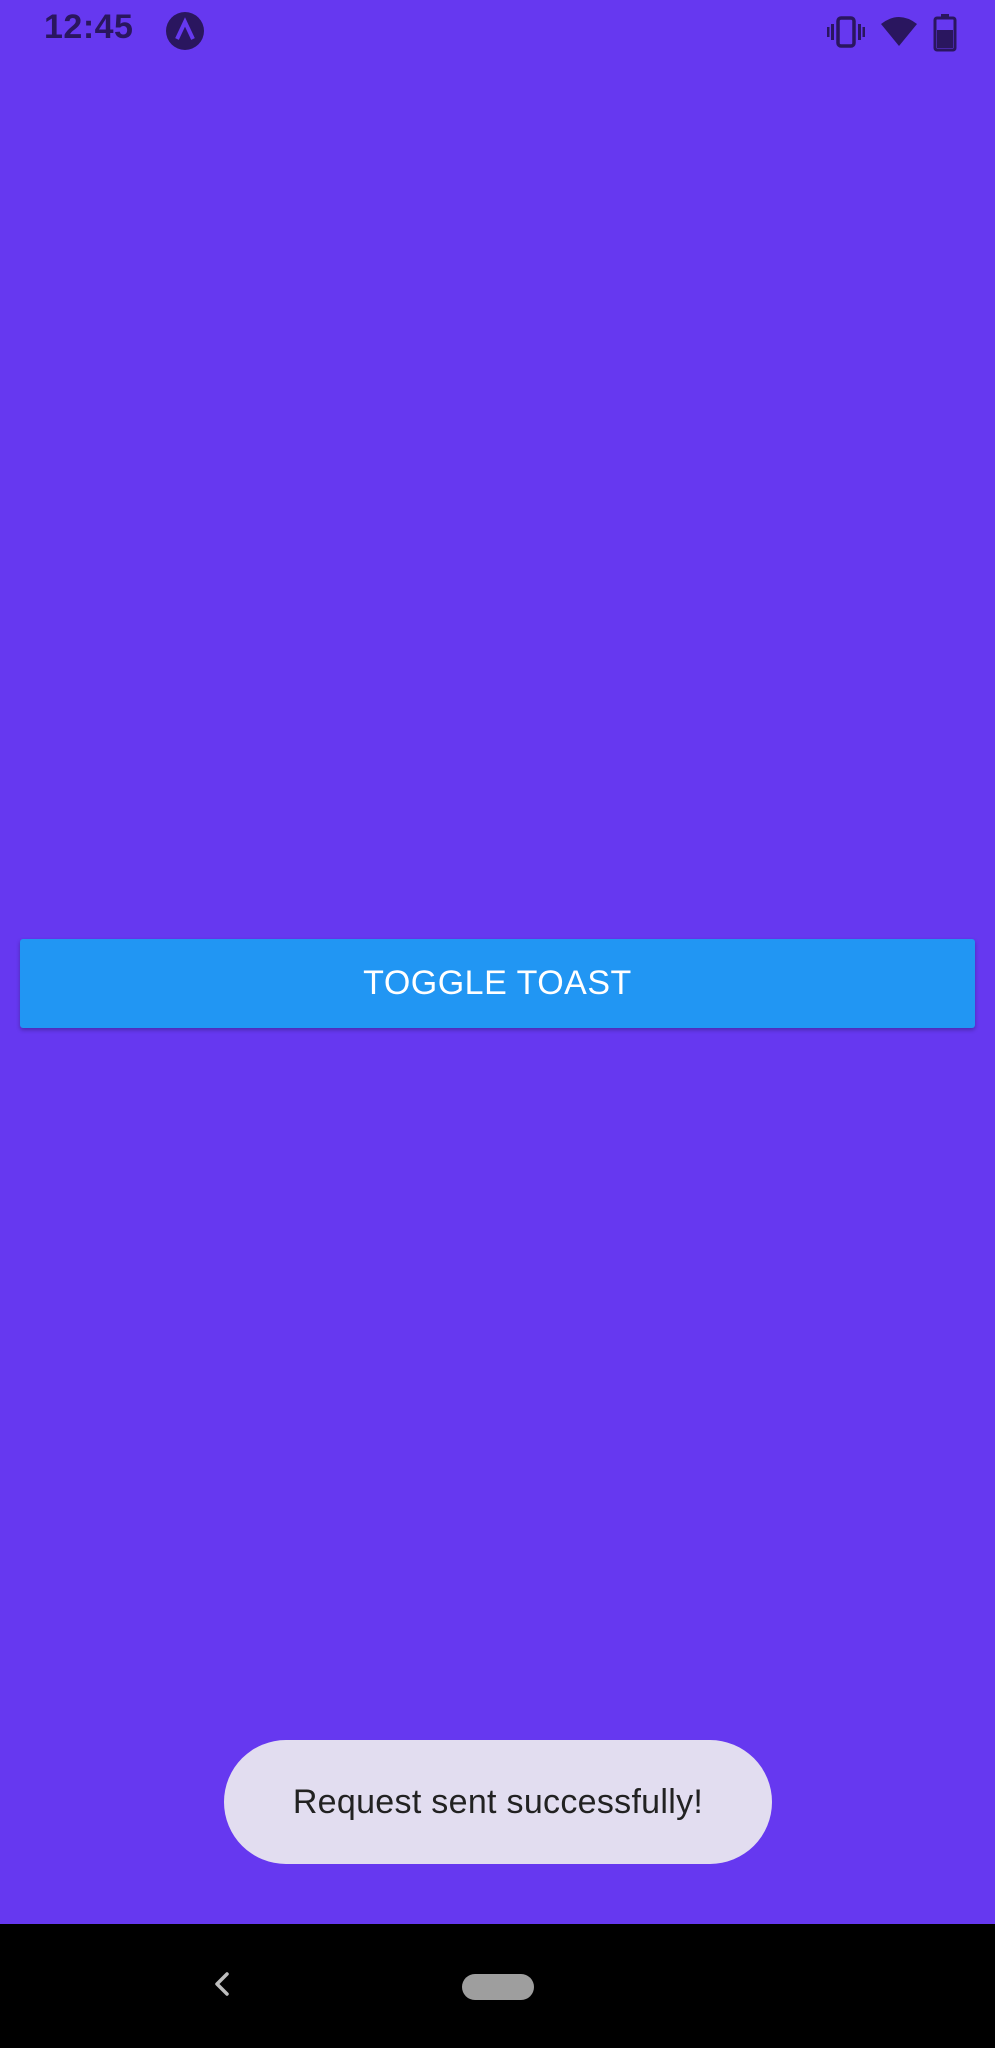 The image size is (995, 2048). I want to click on toggle-toast-button: TOGGLE TOAST, so click(497, 983).